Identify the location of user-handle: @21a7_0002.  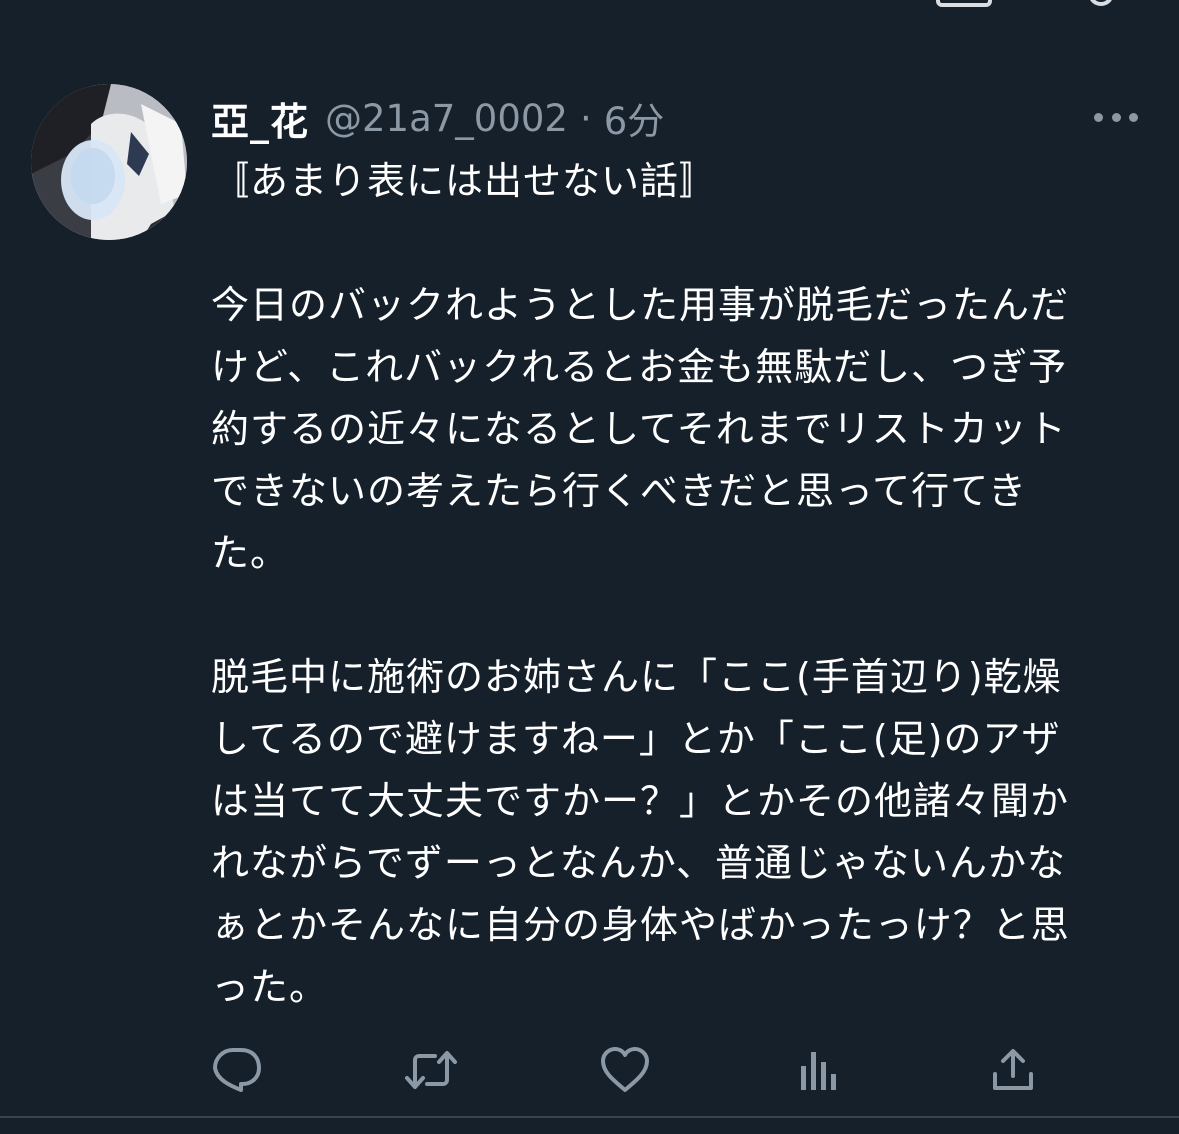
(446, 118).